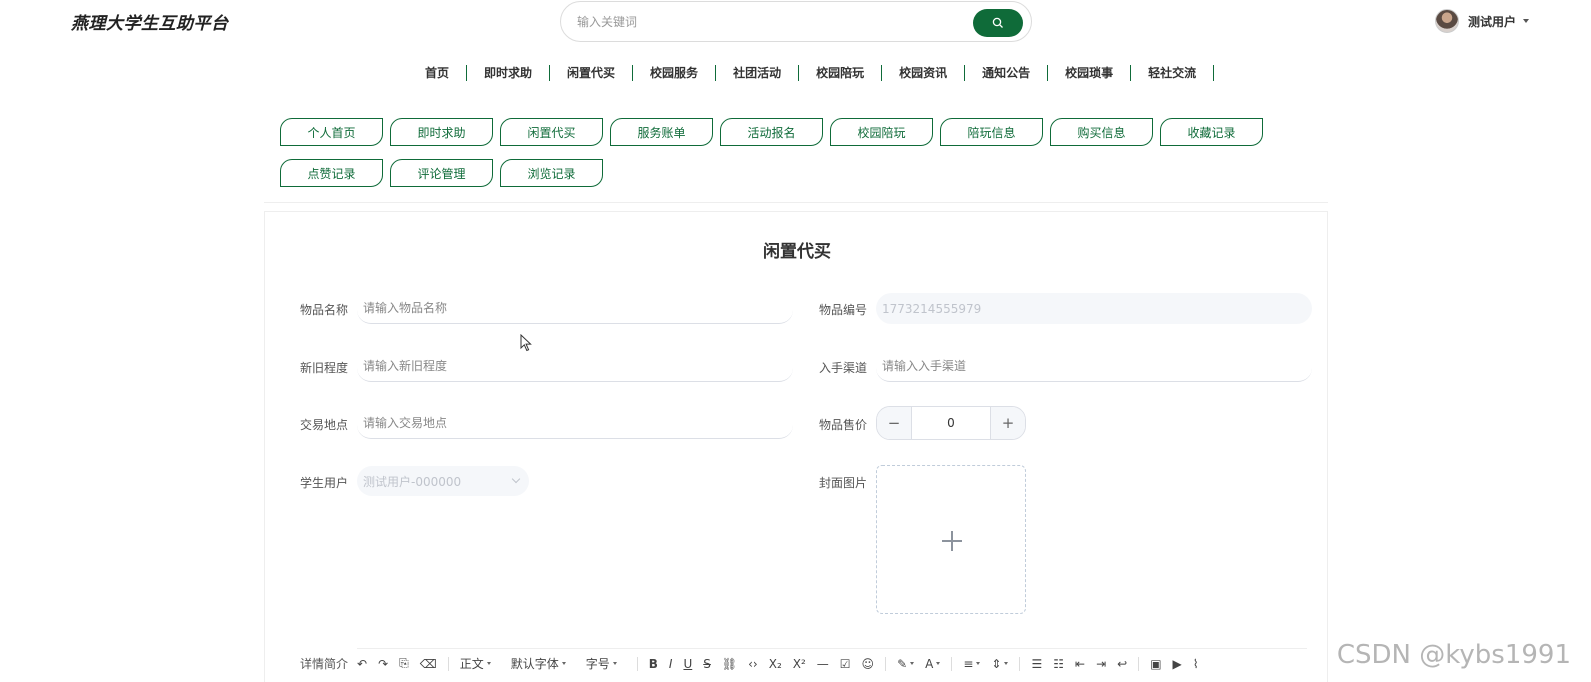 This screenshot has width=1591, height=682. Describe the element at coordinates (575, 423) in the screenshot. I see `location-input` at that location.